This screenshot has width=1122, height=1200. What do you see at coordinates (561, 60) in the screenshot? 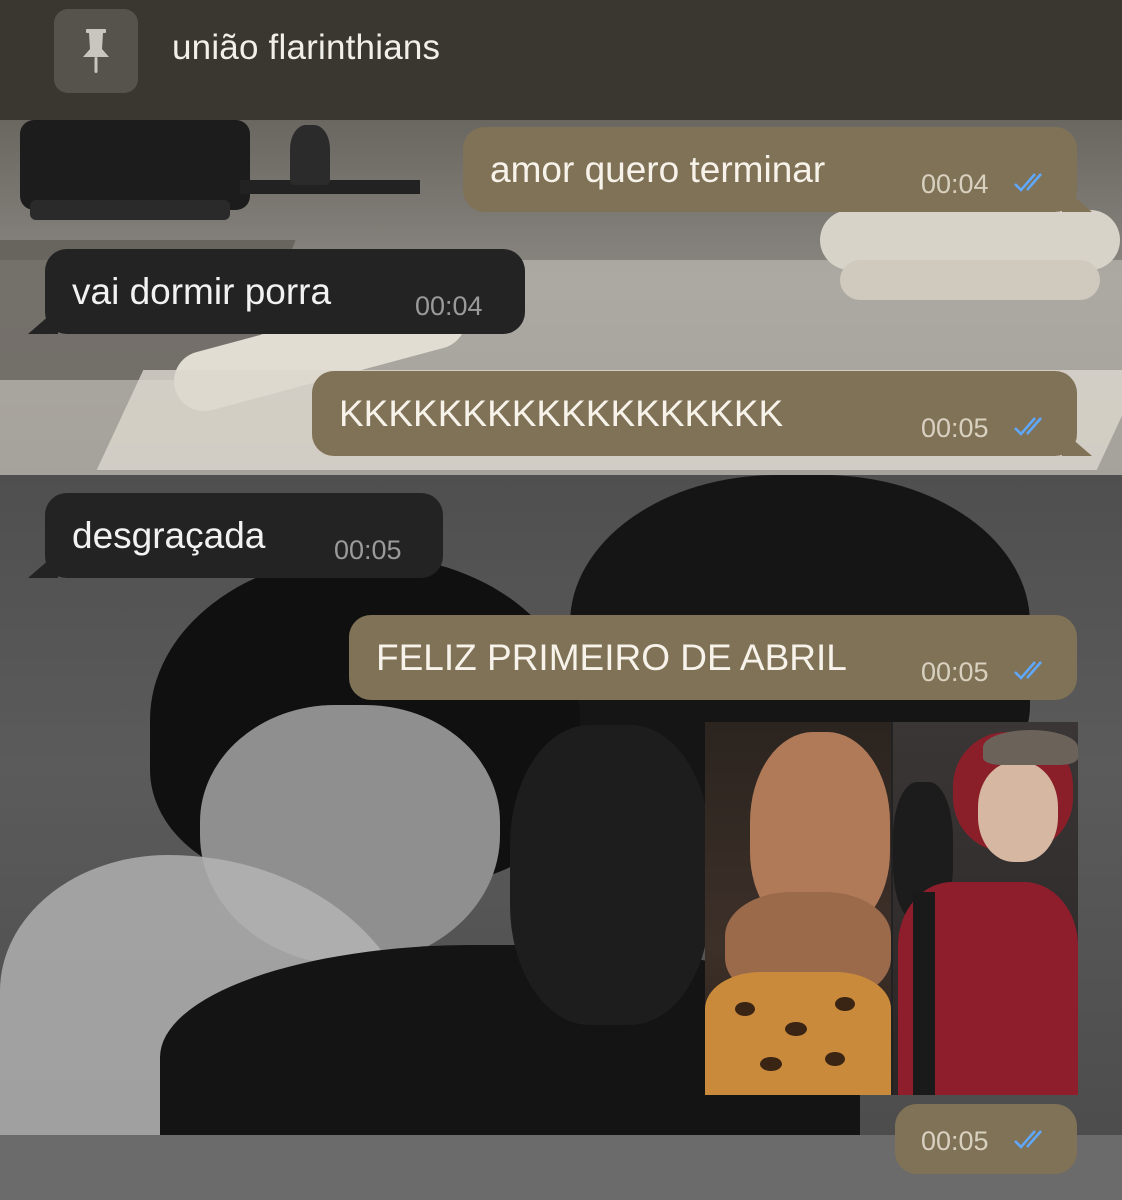
I see `pinned-message-bar: união flarinthians` at bounding box center [561, 60].